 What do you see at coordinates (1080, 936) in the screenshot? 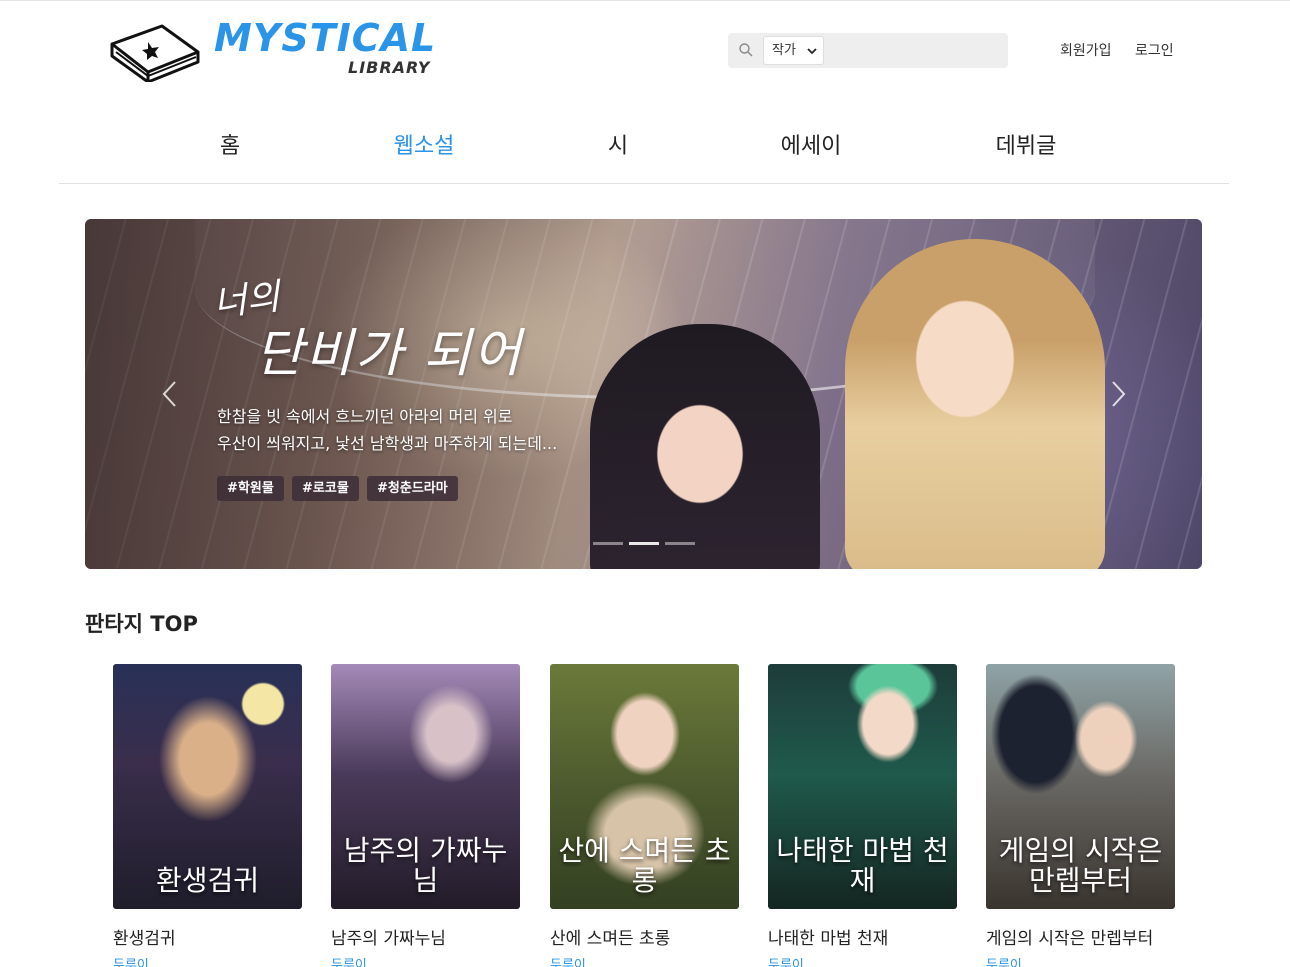
I see `book-title: 게임의 시작은 만렙부터` at bounding box center [1080, 936].